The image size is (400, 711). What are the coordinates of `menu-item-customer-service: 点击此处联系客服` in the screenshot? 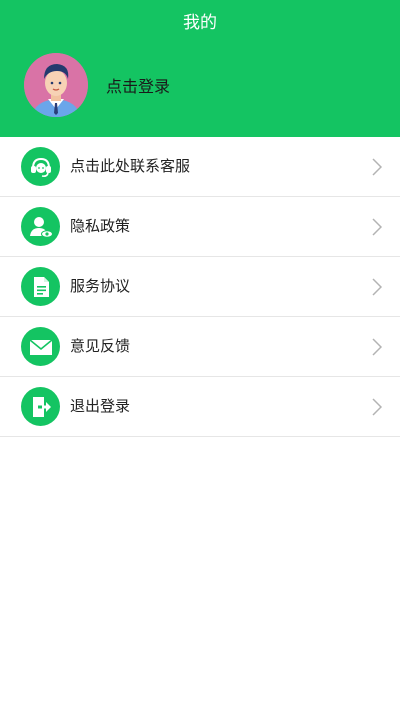 It's located at (200, 167).